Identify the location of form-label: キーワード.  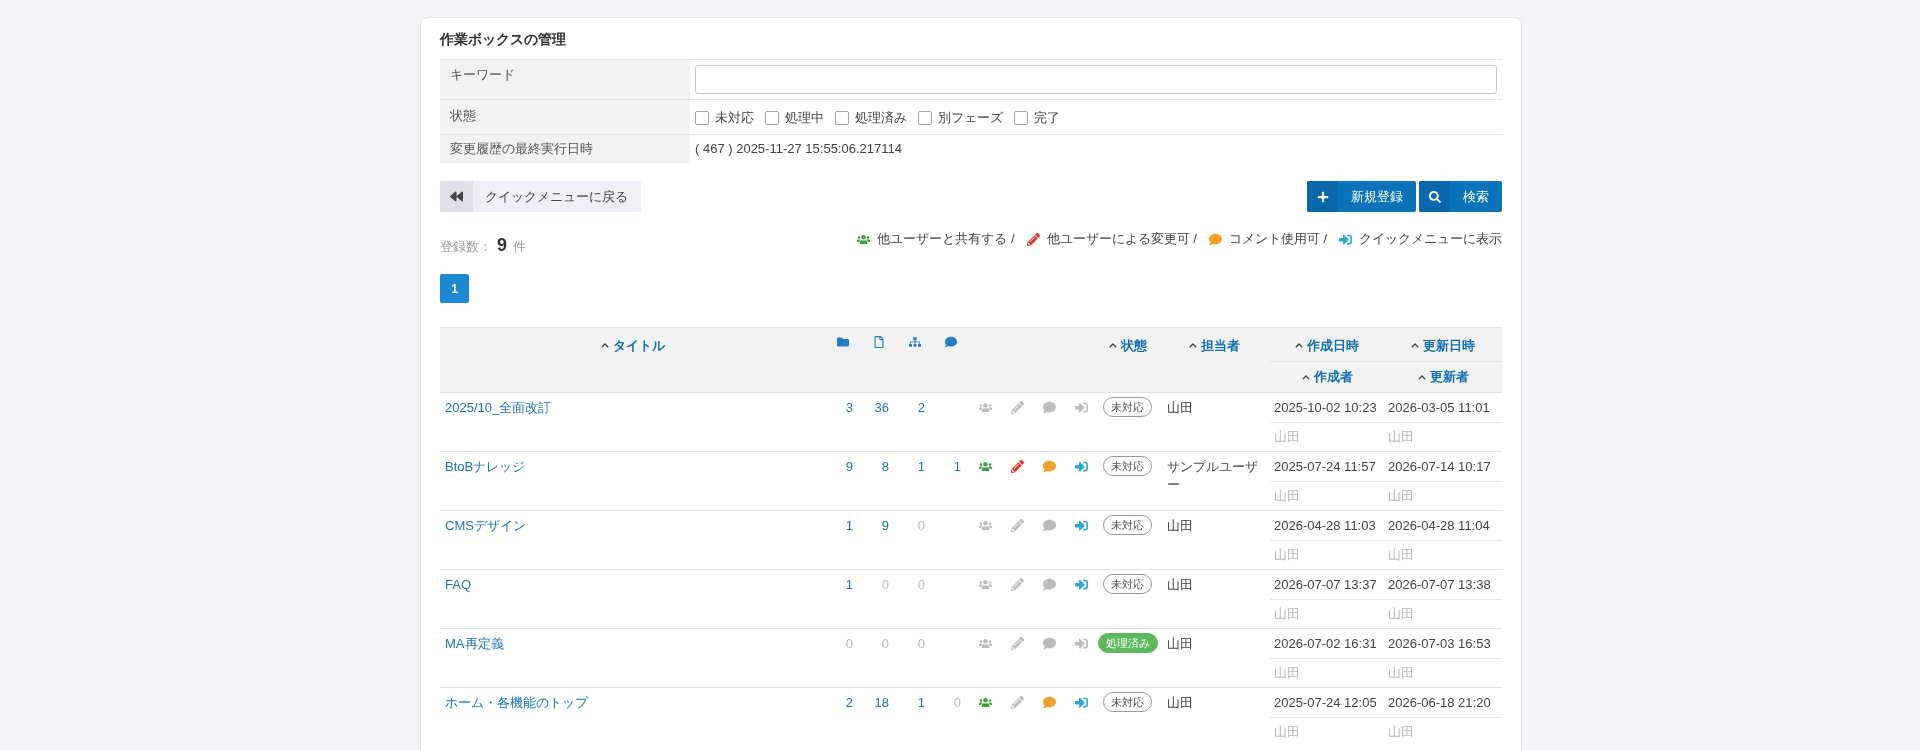
(565, 79).